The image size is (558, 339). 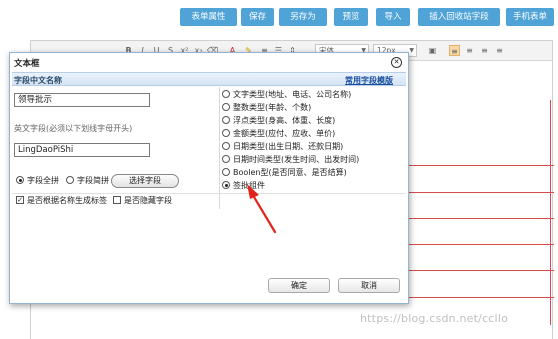 I want to click on watermark: https://blog.csdn.net/ccllo, so click(x=434, y=318).